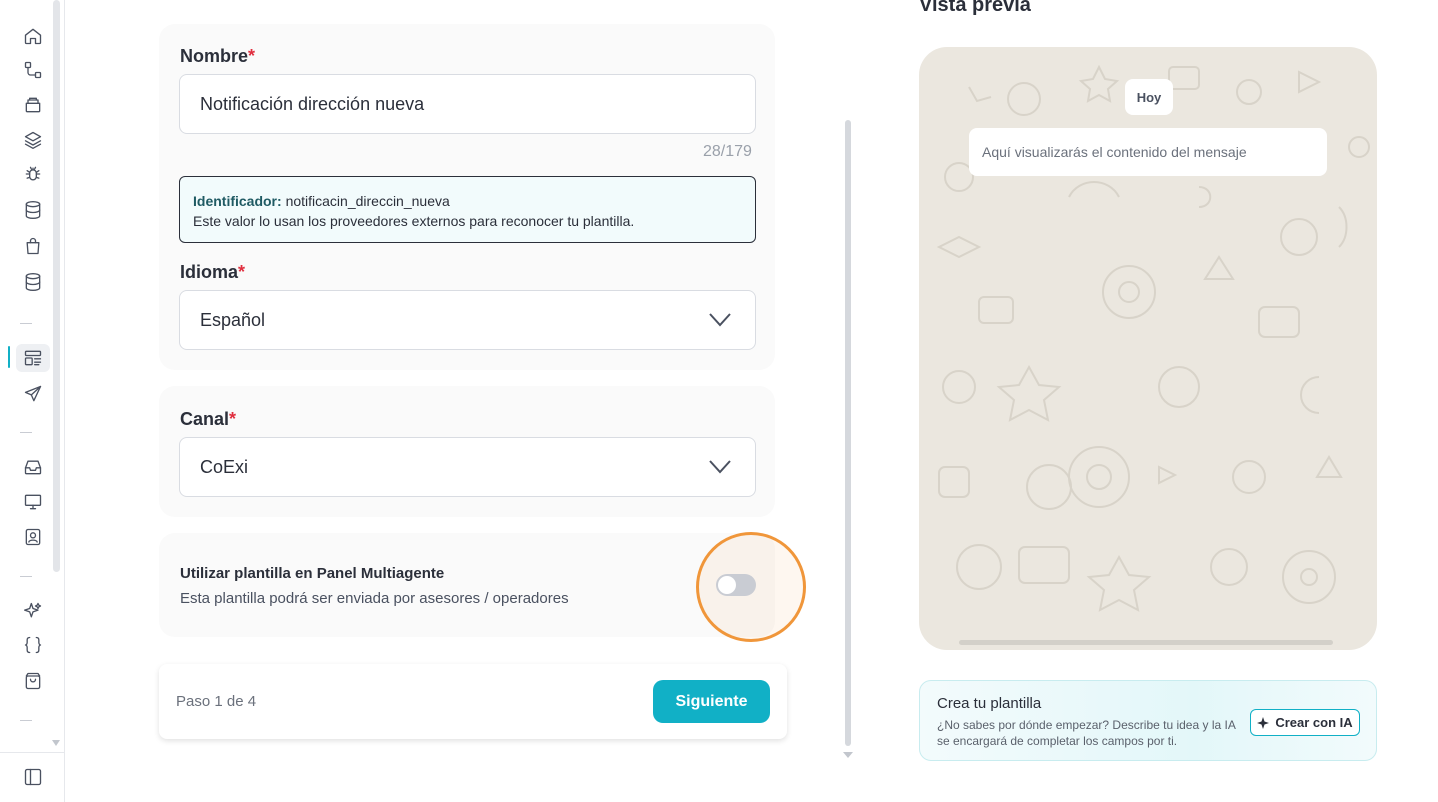 This screenshot has height=802, width=1438. What do you see at coordinates (467, 320) in the screenshot?
I see `language-select: Español` at bounding box center [467, 320].